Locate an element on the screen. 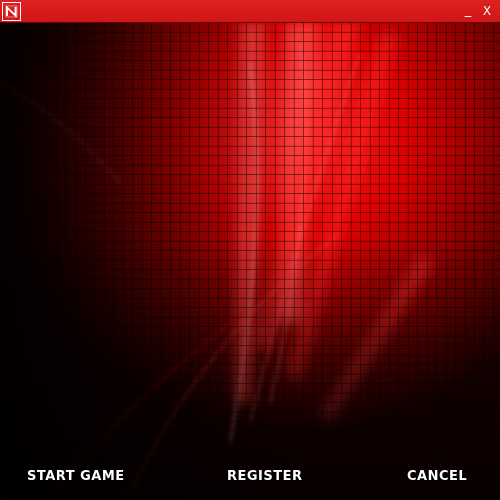  close-button: X is located at coordinates (487, 11).